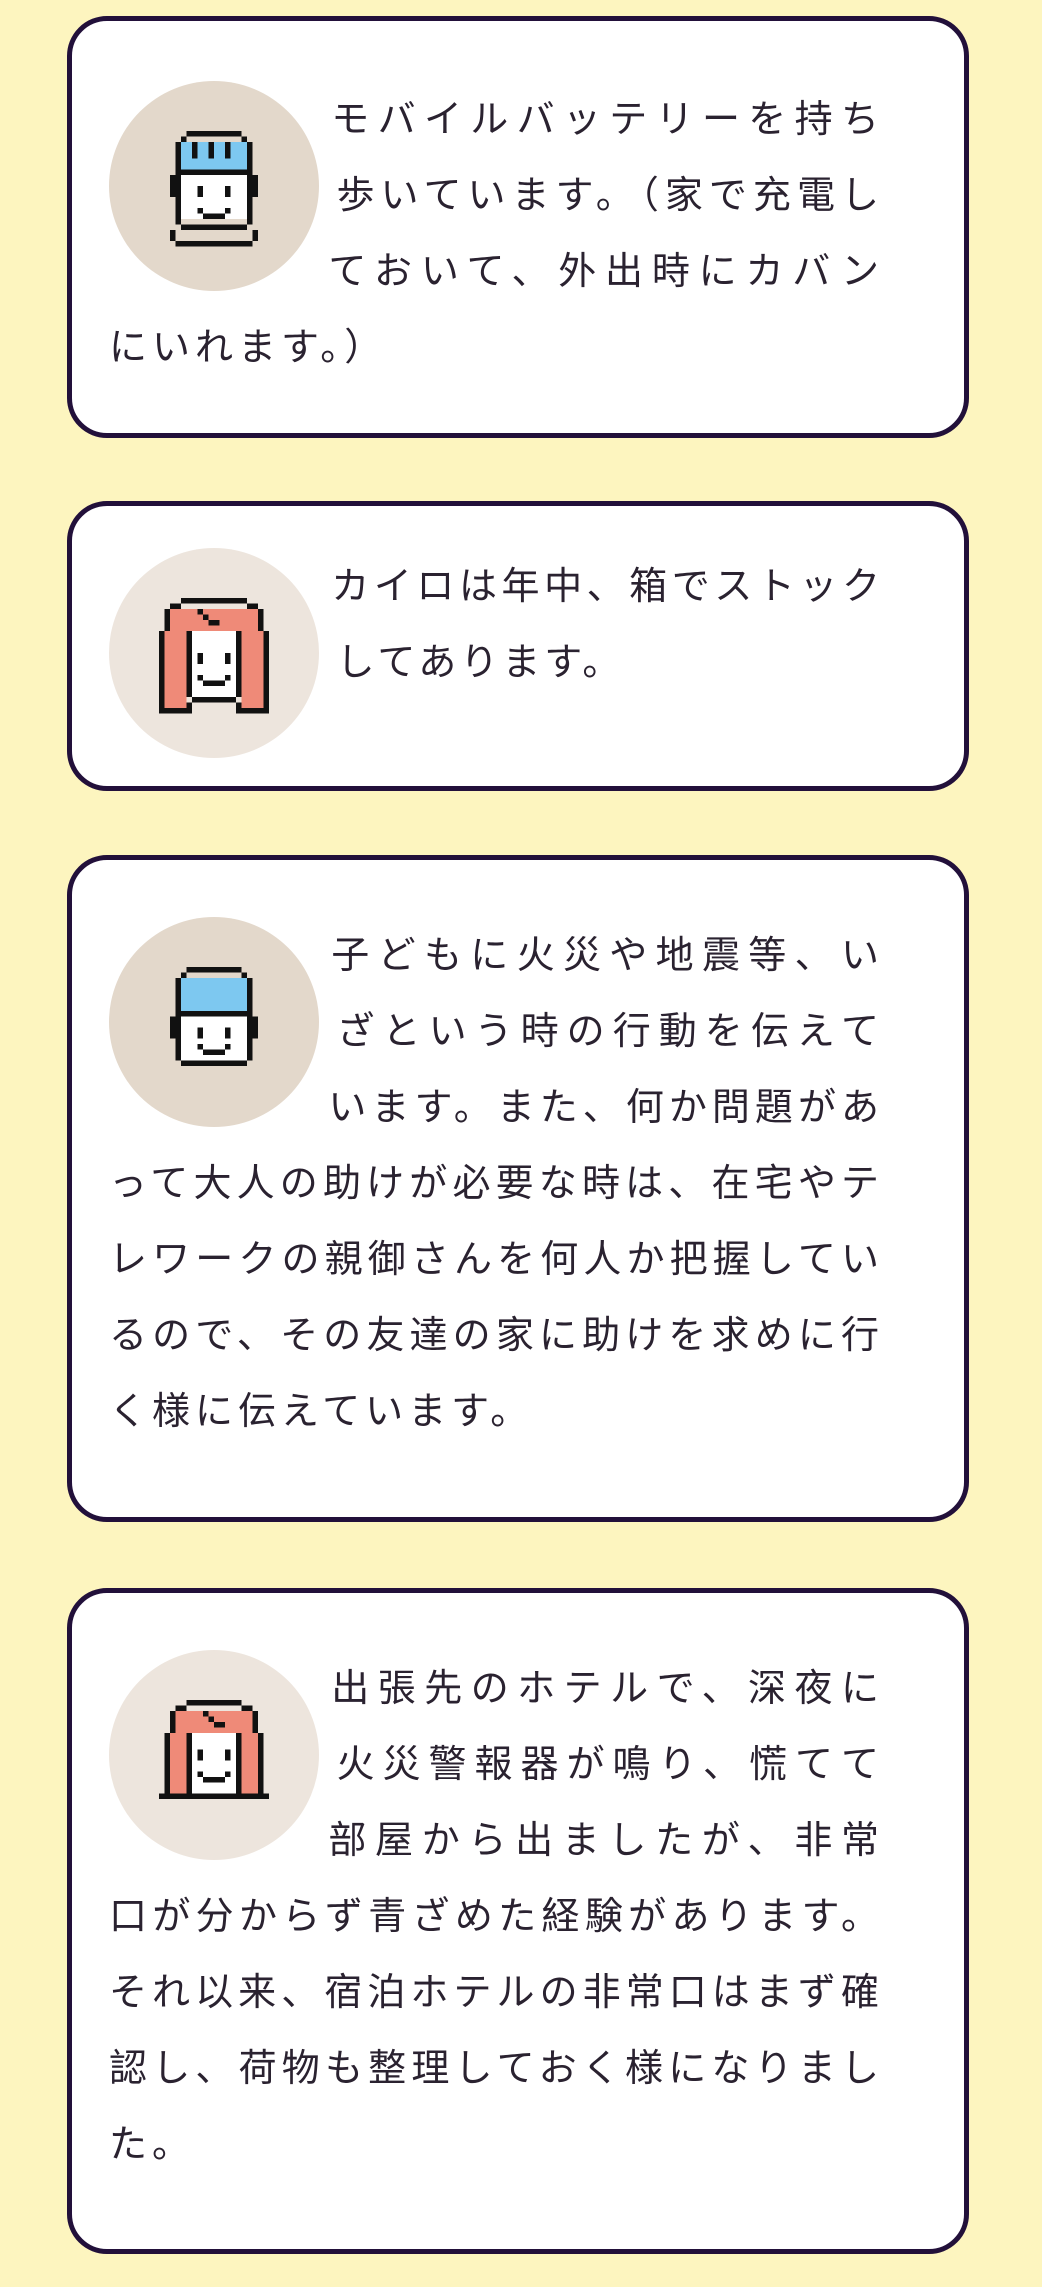  I want to click on pink-long-hair-woman-icon, so click(214, 656).